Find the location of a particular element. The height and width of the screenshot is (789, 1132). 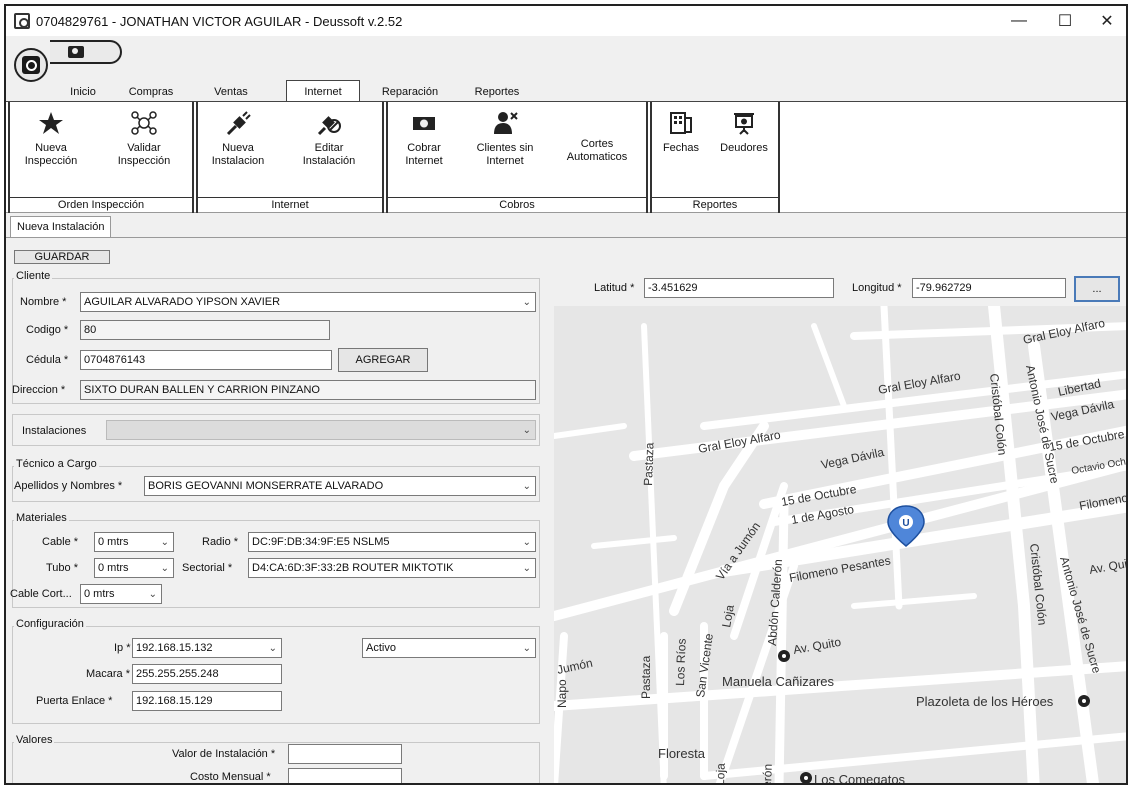

direccion-label: Direccion * is located at coordinates (39, 390).